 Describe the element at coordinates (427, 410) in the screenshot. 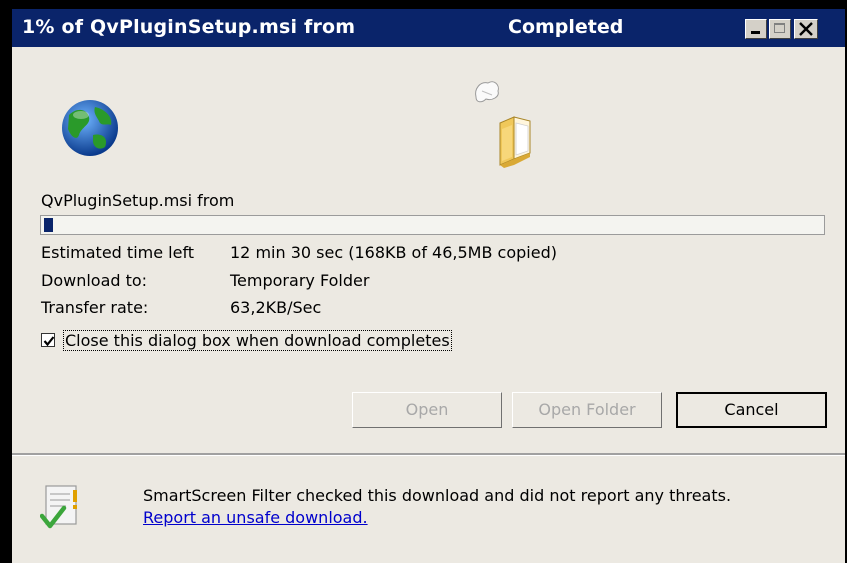

I see `open-button: Open` at that location.